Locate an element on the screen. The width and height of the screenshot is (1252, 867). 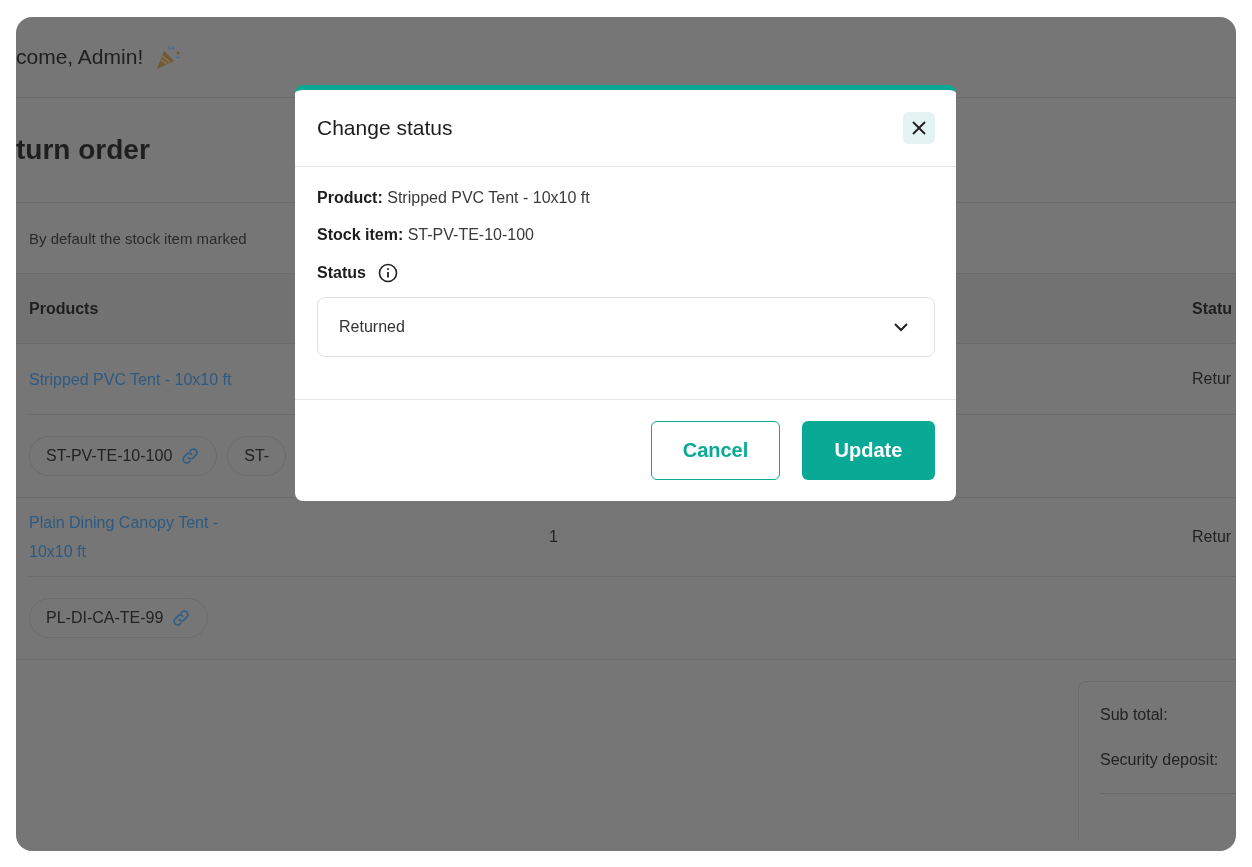
status-label: Status is located at coordinates (341, 273).